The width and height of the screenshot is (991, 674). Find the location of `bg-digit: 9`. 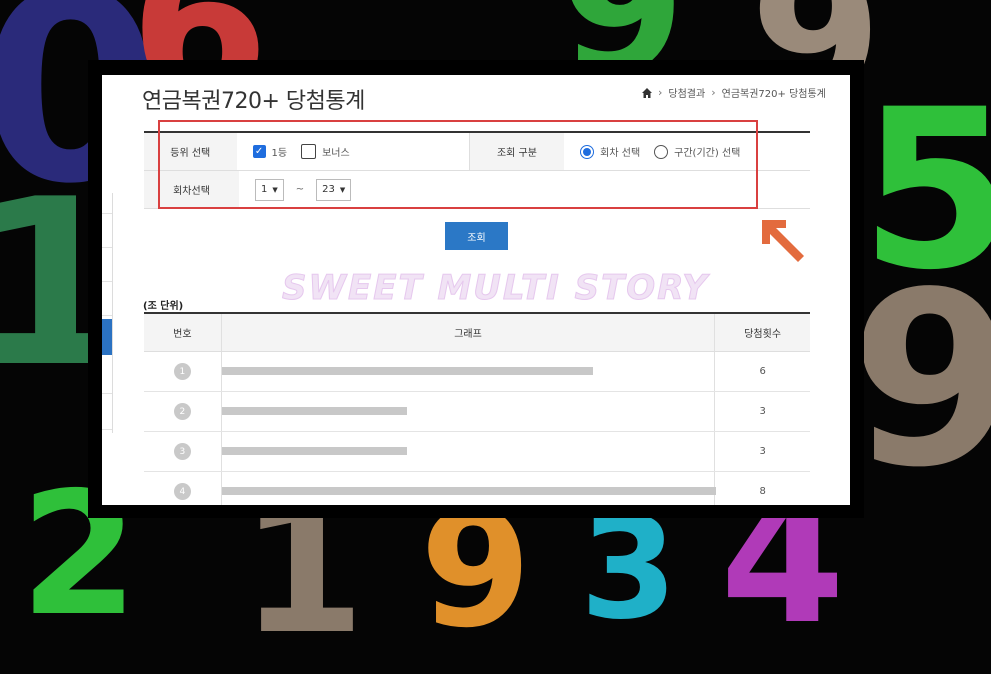

bg-digit: 9 is located at coordinates (920, 380).